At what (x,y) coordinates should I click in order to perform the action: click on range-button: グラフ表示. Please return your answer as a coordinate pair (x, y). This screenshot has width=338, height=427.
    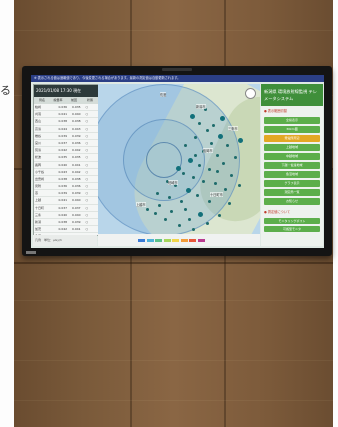
    Looking at the image, I should click on (292, 183).